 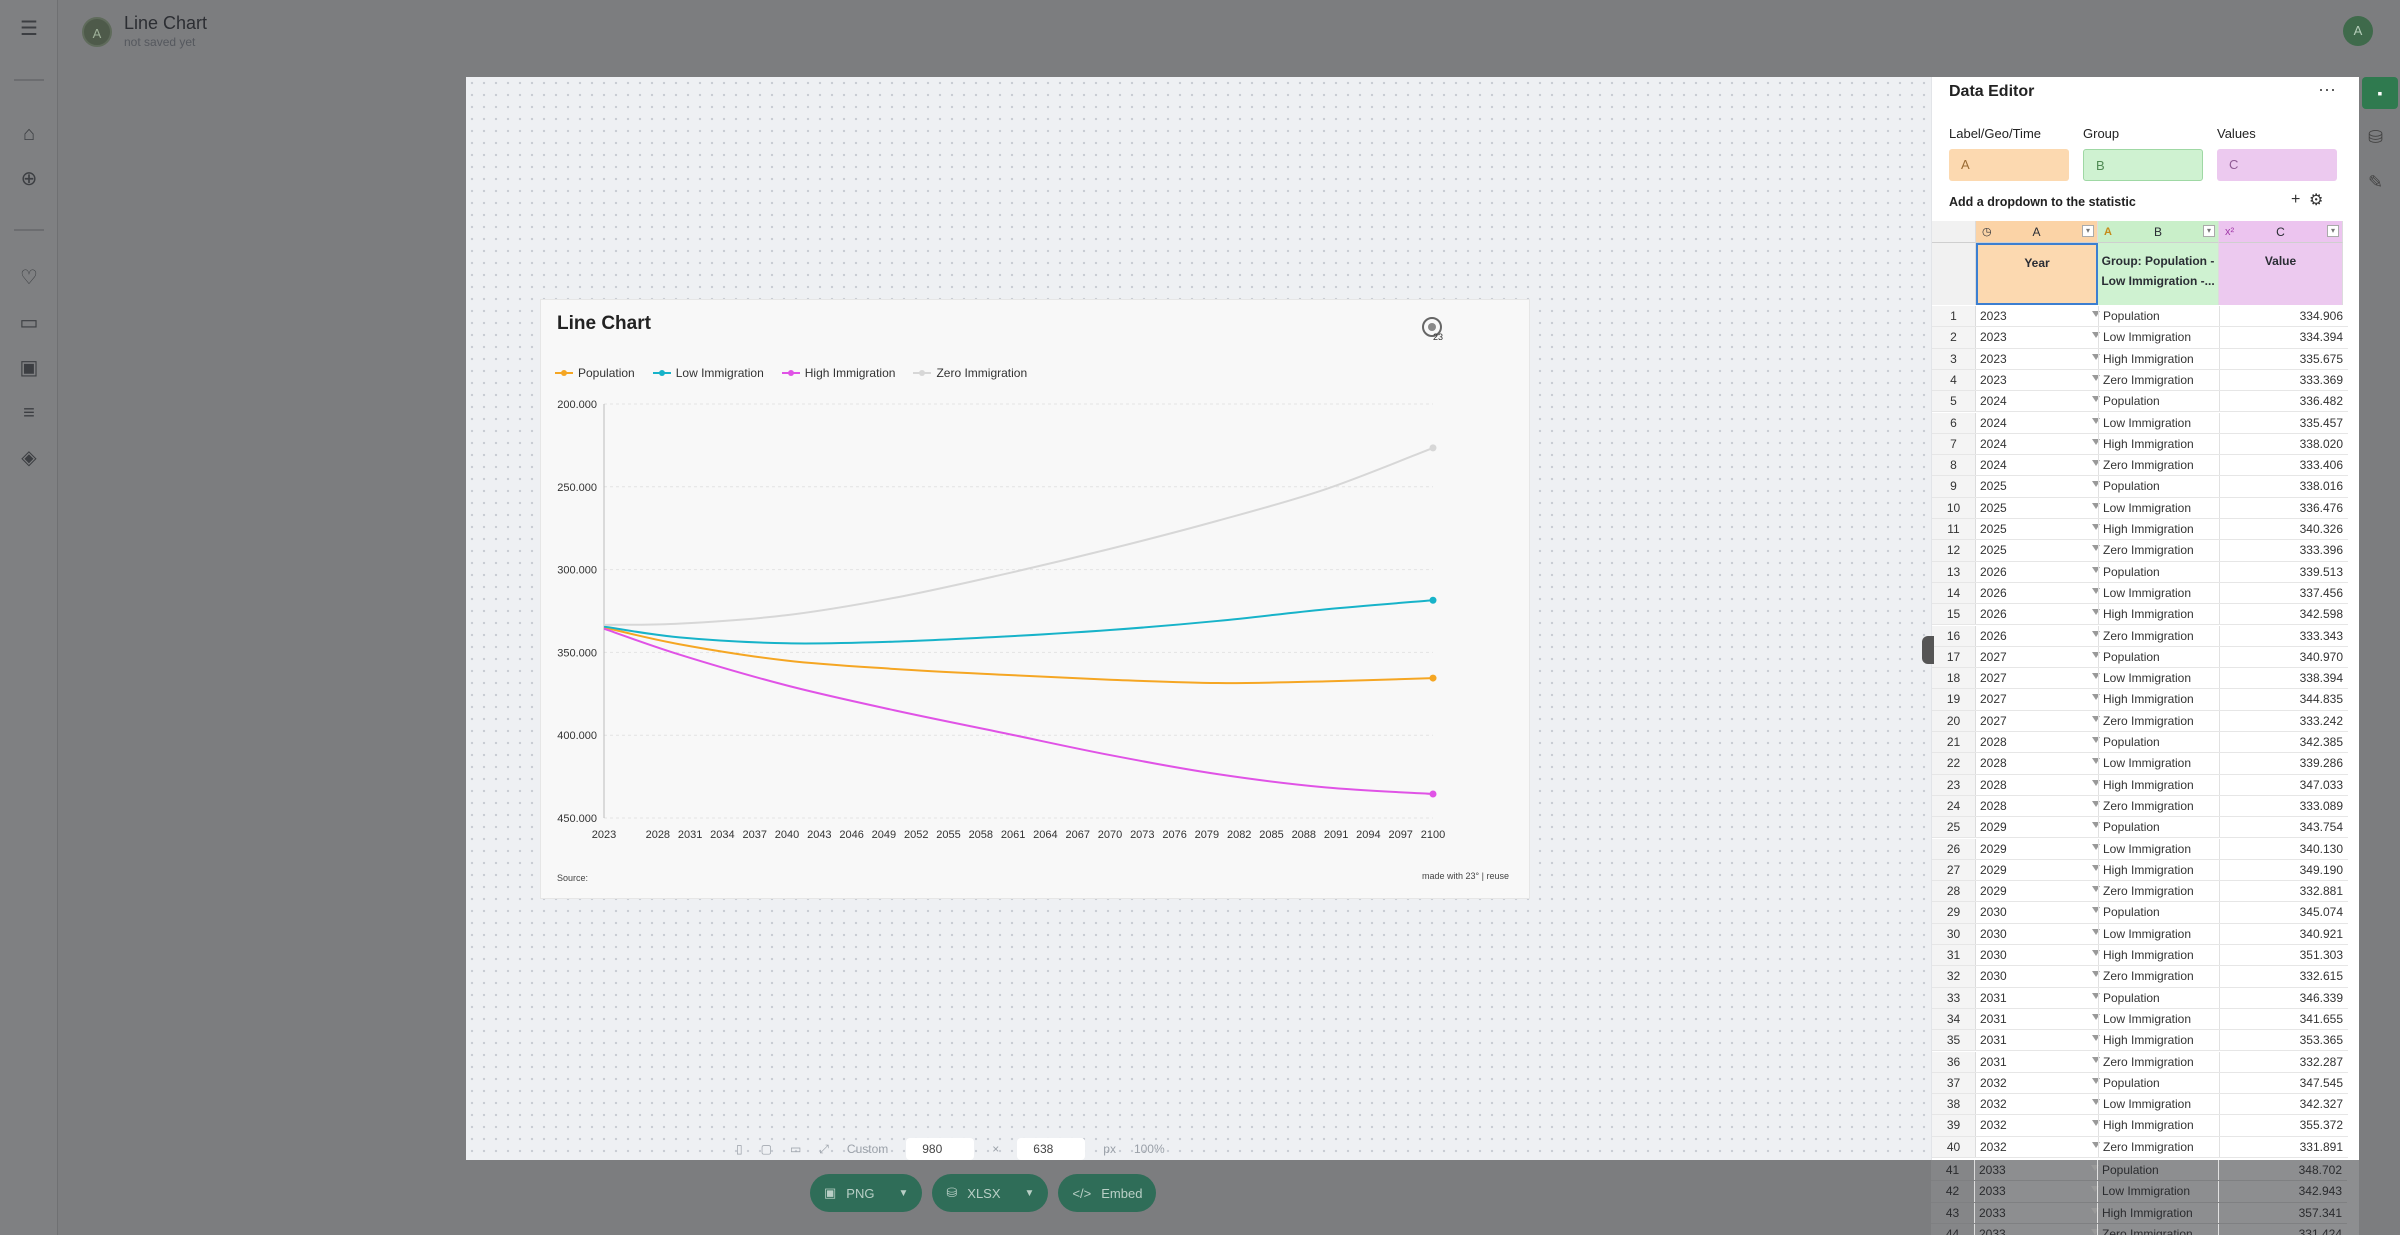 What do you see at coordinates (2281, 274) in the screenshot?
I see `value-header-cell: Value` at bounding box center [2281, 274].